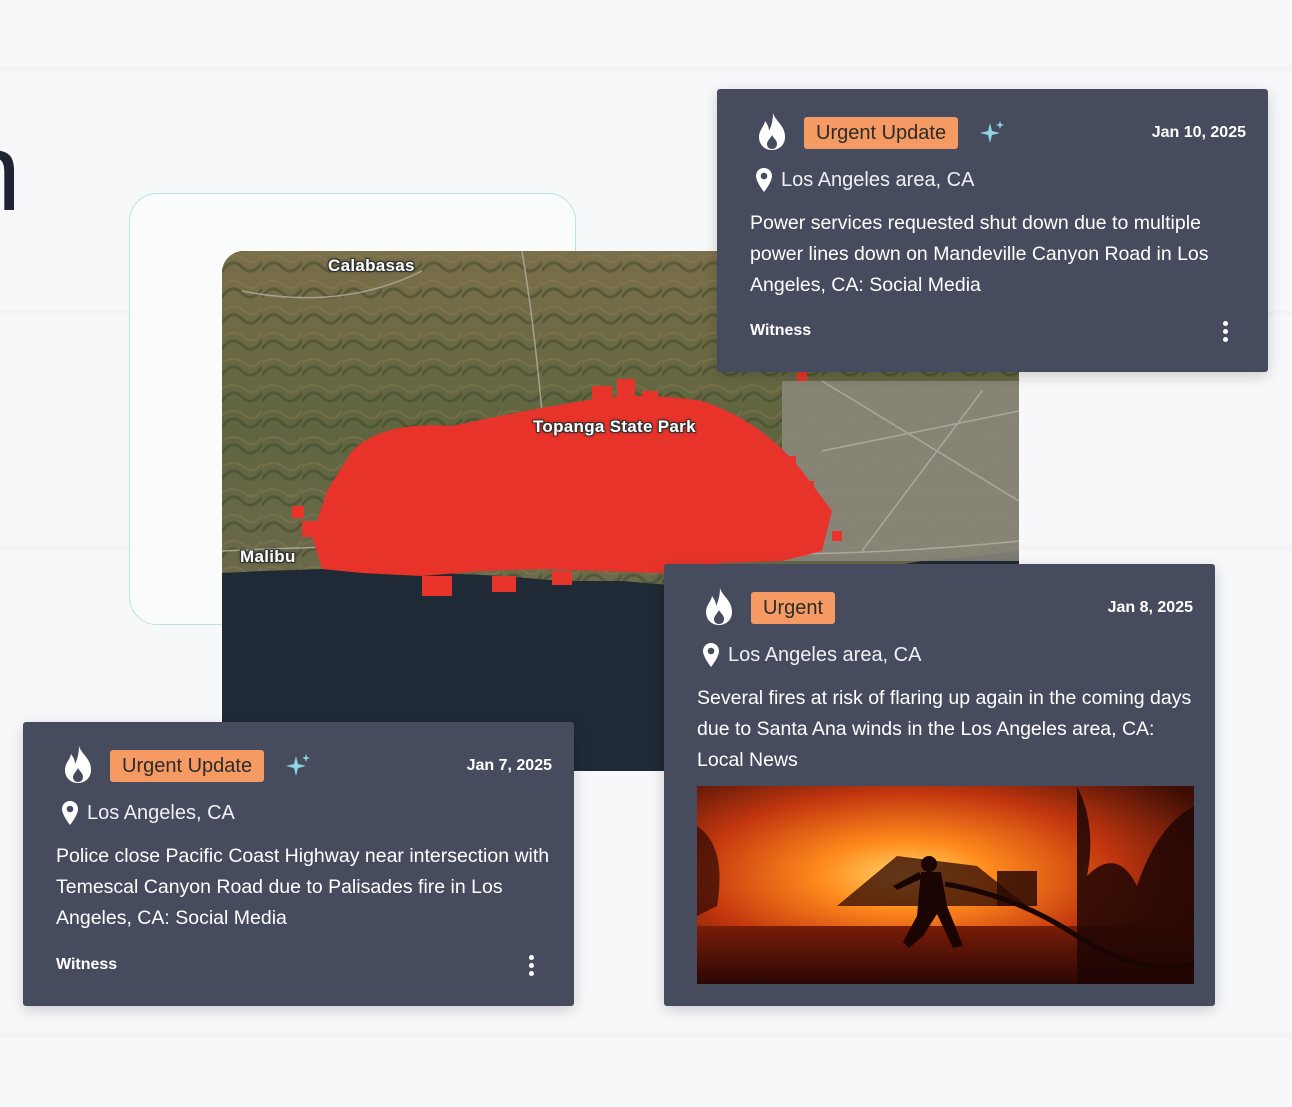  What do you see at coordinates (268, 556) in the screenshot?
I see `map-label-malibu: Malibu` at bounding box center [268, 556].